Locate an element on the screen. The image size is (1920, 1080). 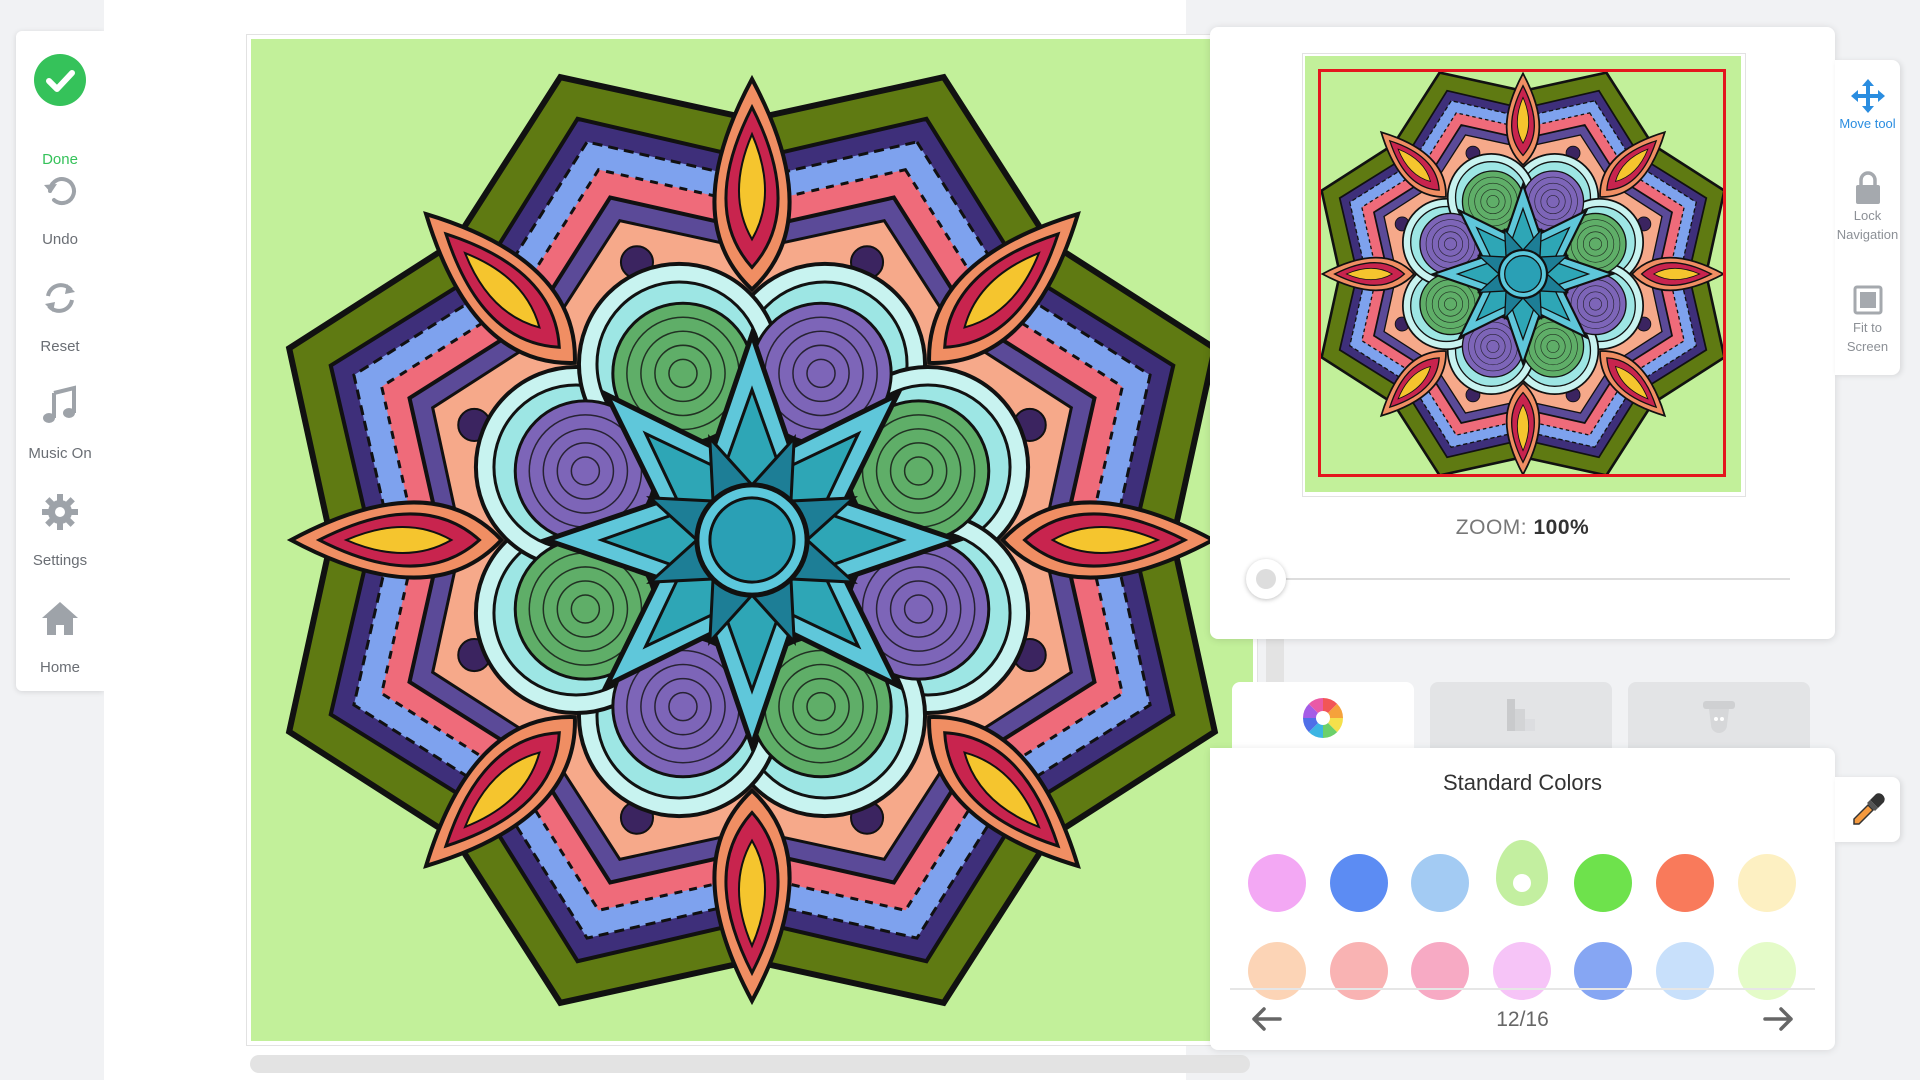
zoom-readout: ZOOM: 100% is located at coordinates (1522, 528).